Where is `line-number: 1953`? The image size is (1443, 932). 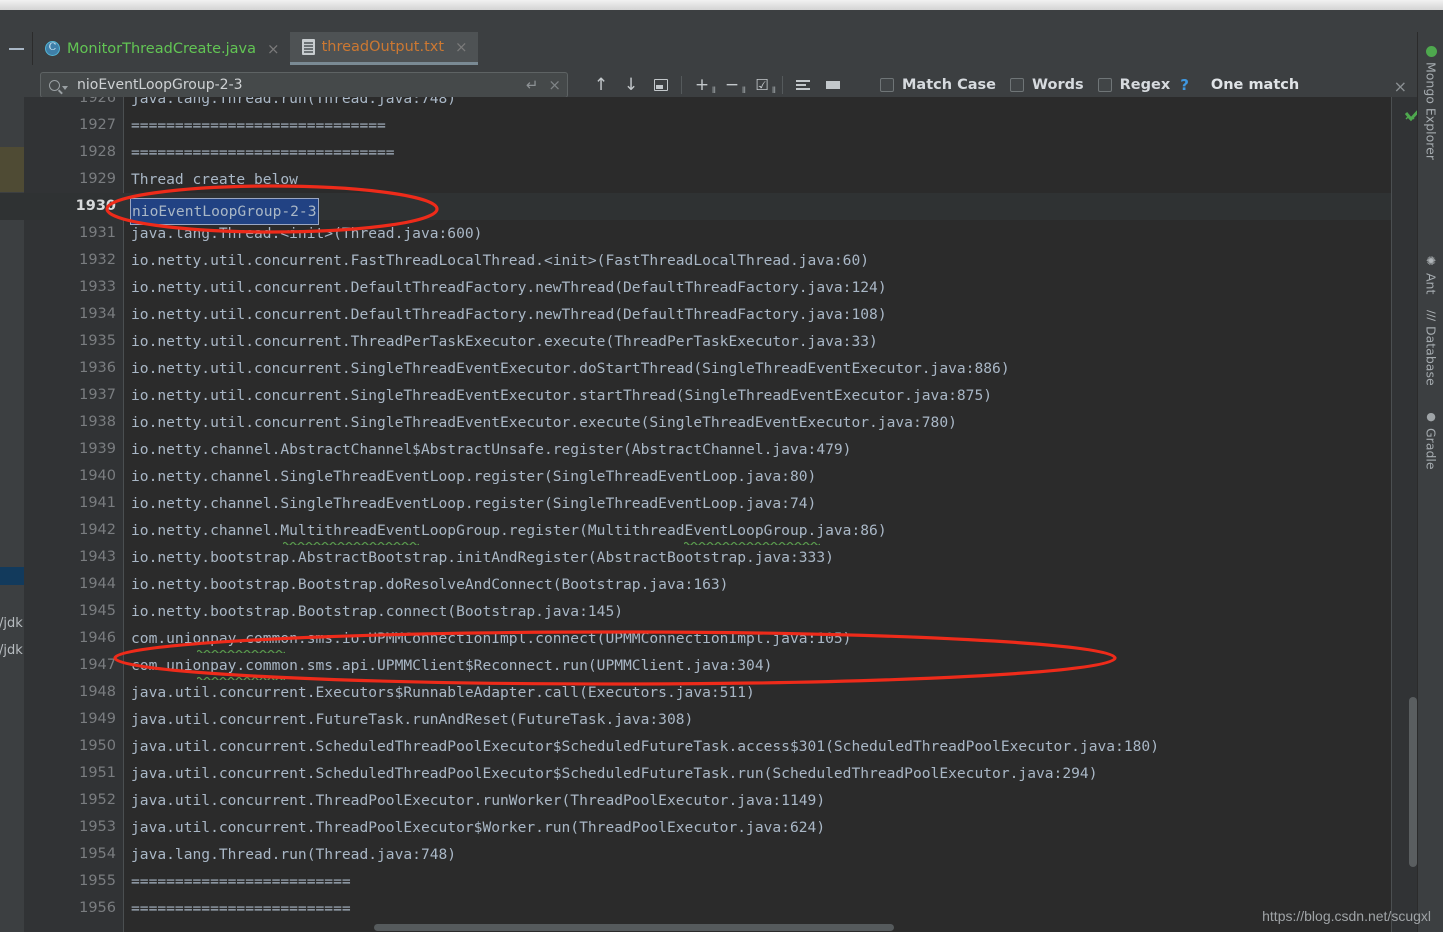
line-number: 1953 is located at coordinates (97, 827).